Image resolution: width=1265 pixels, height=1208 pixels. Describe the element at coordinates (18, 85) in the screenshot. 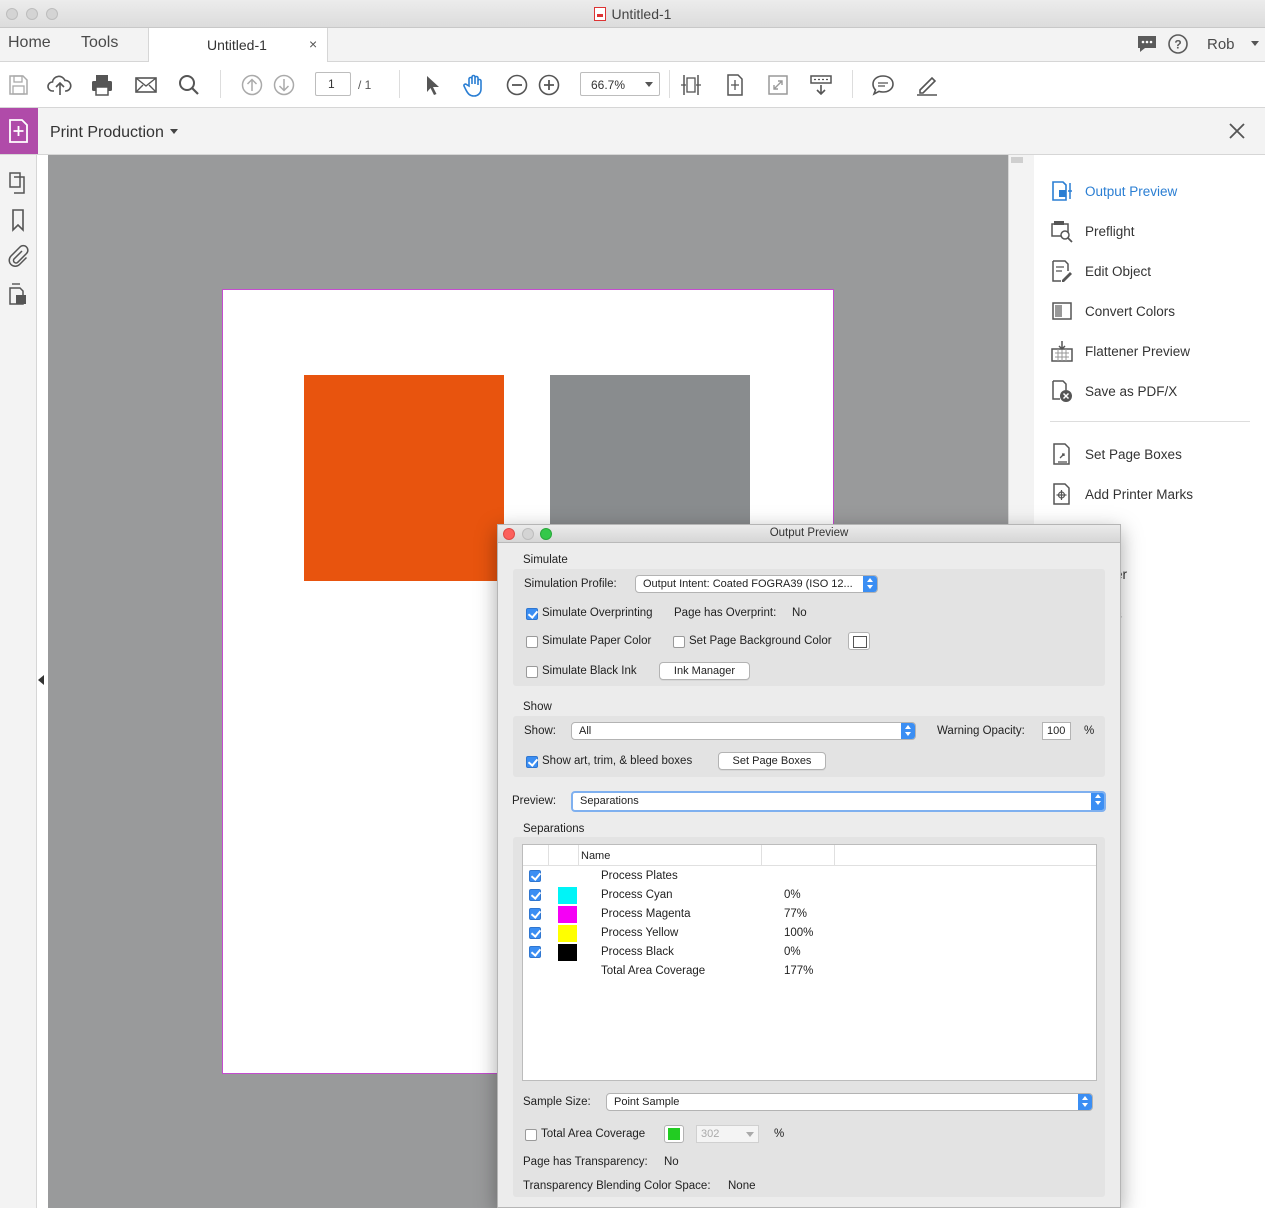

I see `save-icon` at that location.